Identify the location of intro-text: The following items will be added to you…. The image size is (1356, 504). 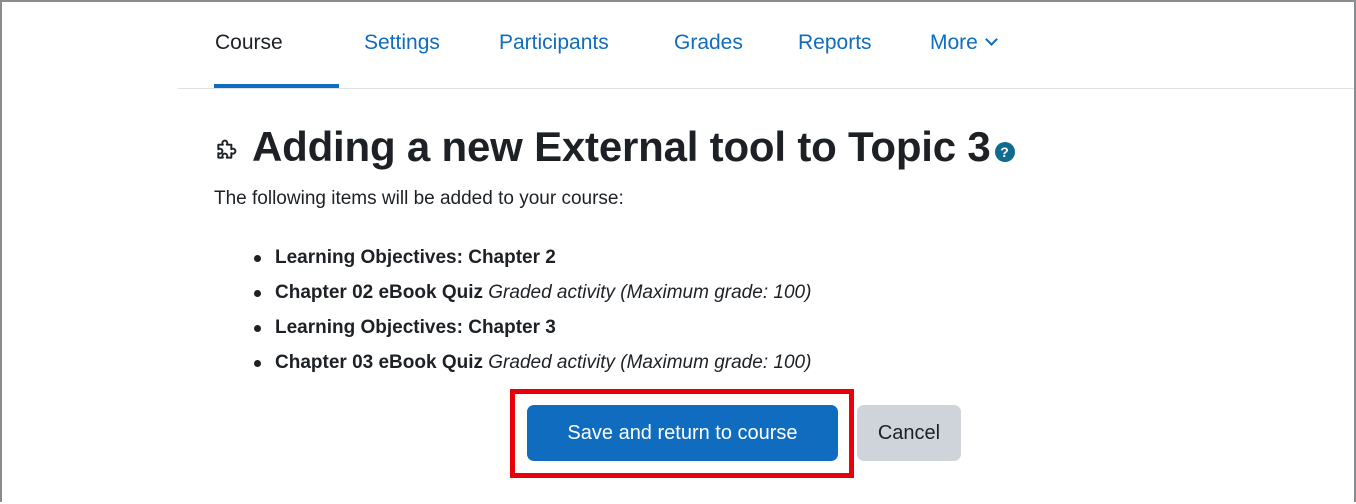
(419, 198).